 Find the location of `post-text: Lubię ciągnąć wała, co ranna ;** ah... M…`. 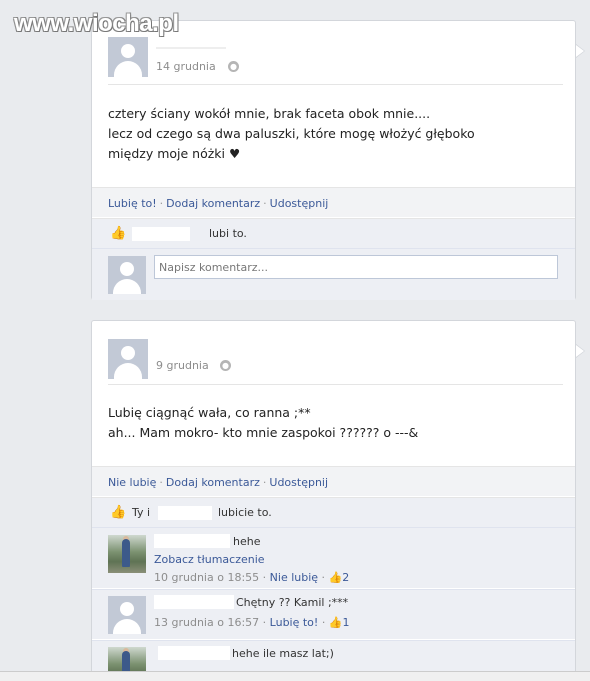

post-text: Lubię ciągnąć wała, co ranna ;** ah... M… is located at coordinates (263, 422).